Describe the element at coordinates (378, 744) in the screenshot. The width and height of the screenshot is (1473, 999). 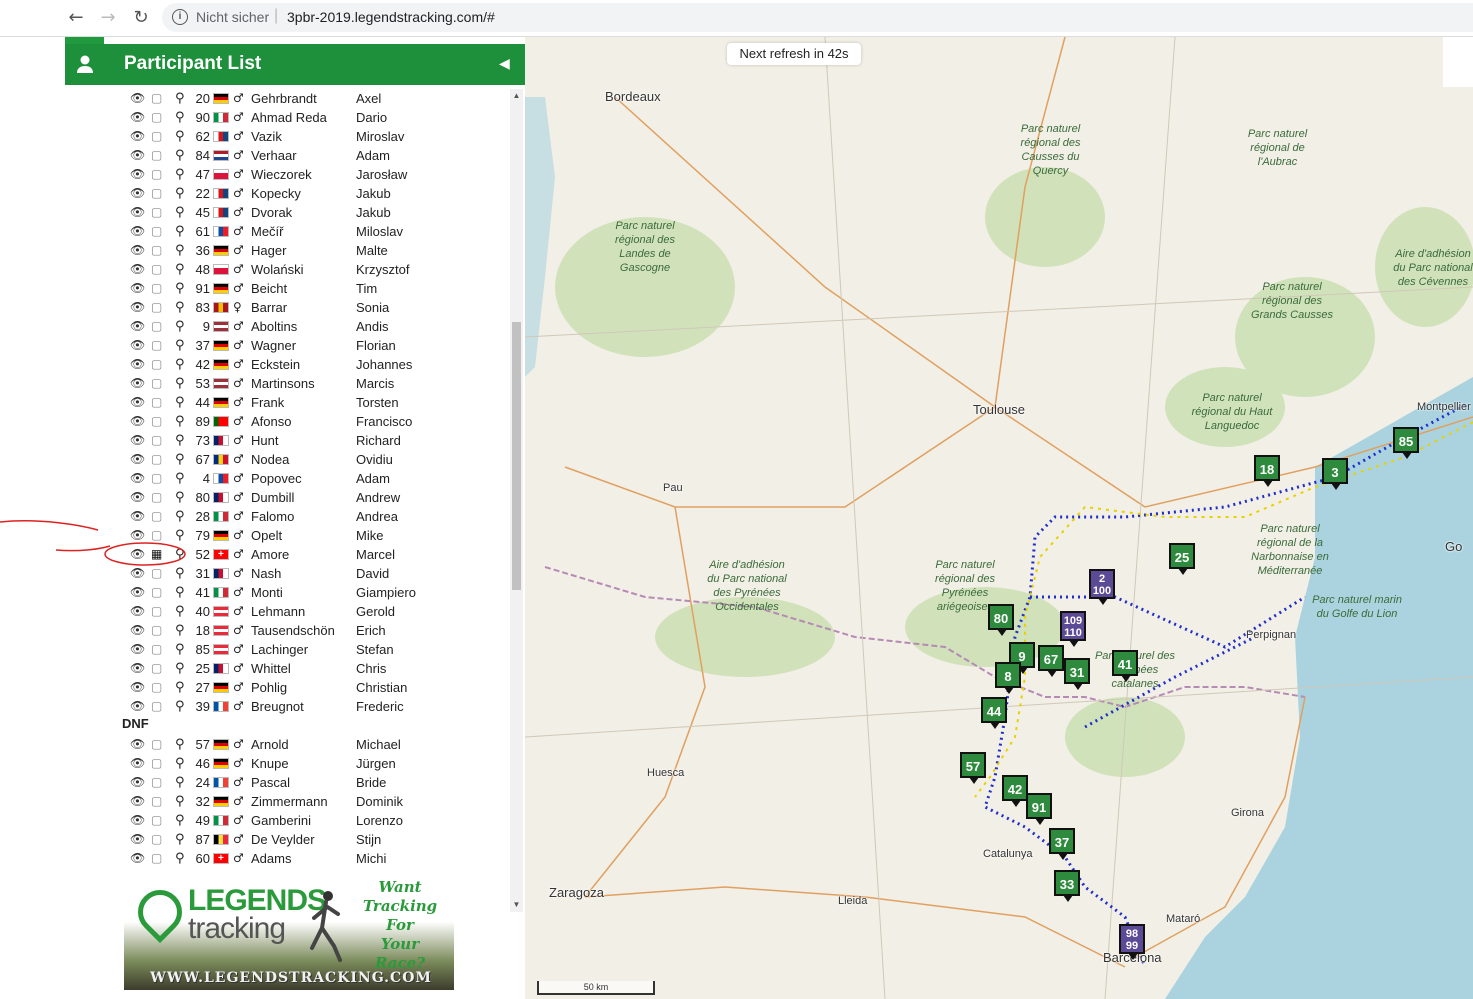
I see `first-name: Michael` at that location.